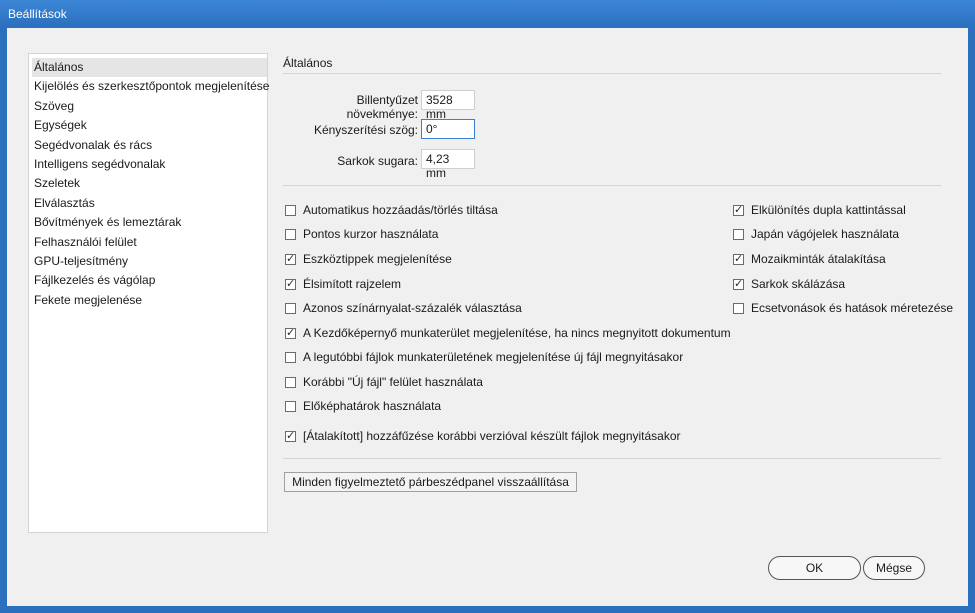  What do you see at coordinates (818, 259) in the screenshot?
I see `checkbox-label: Mozaikminták átalakítása` at bounding box center [818, 259].